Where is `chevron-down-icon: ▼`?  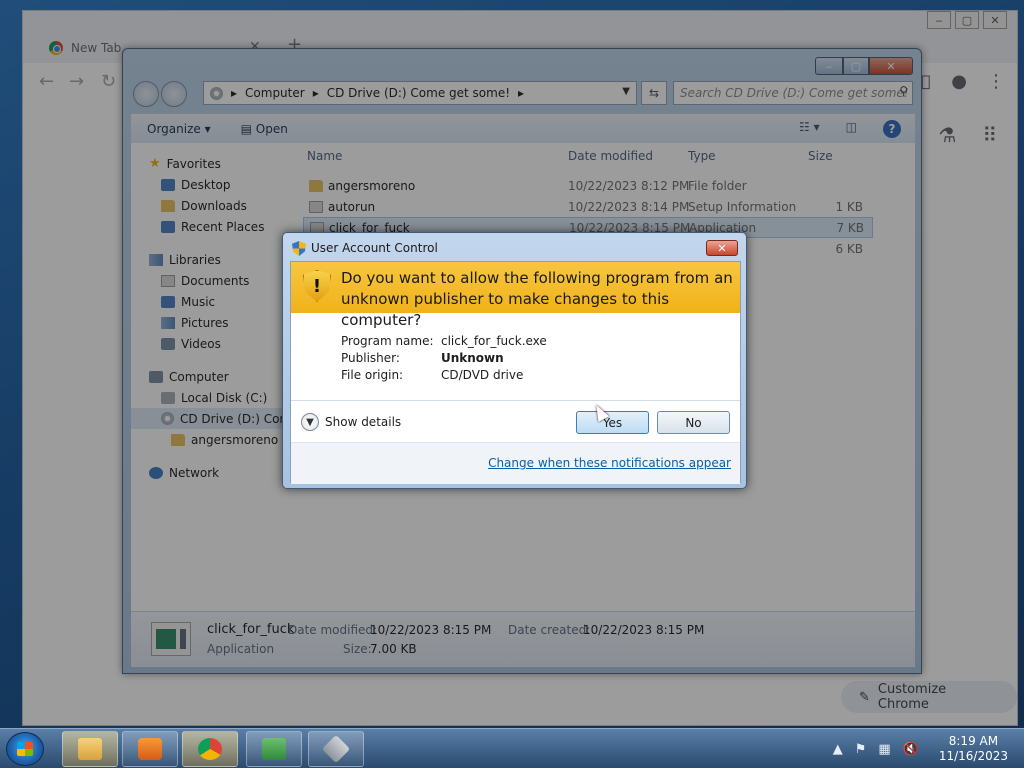
chevron-down-icon: ▼ is located at coordinates (310, 422).